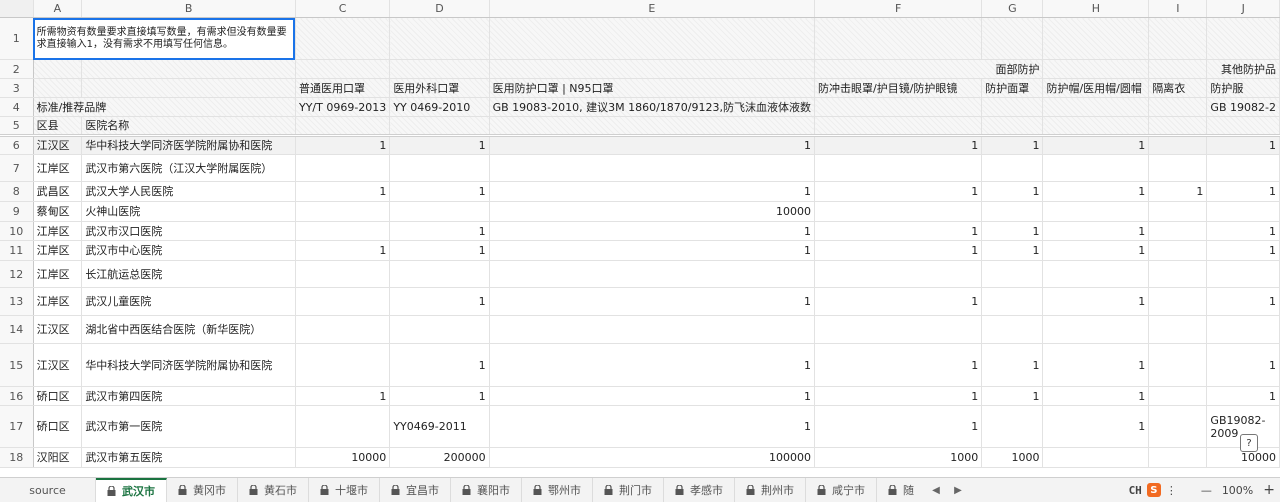 The image size is (1280, 502). I want to click on group-header-other: 其他防护品, so click(1243, 69).